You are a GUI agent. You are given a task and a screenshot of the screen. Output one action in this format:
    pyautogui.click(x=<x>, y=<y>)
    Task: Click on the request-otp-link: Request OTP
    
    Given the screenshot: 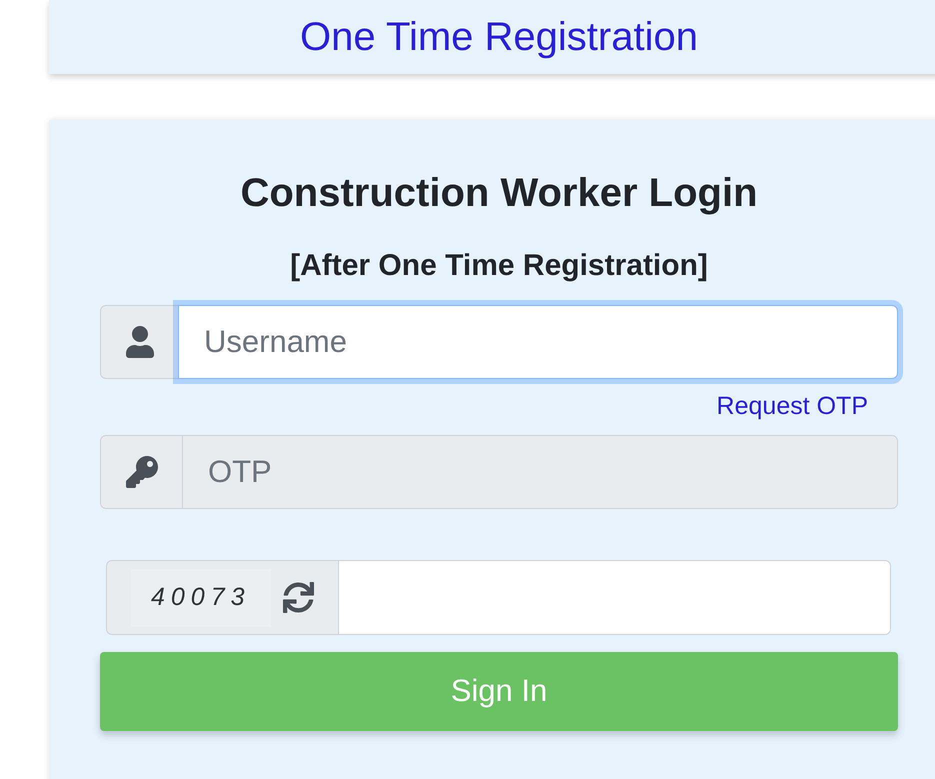 What is the action you would take?
    pyautogui.click(x=792, y=406)
    